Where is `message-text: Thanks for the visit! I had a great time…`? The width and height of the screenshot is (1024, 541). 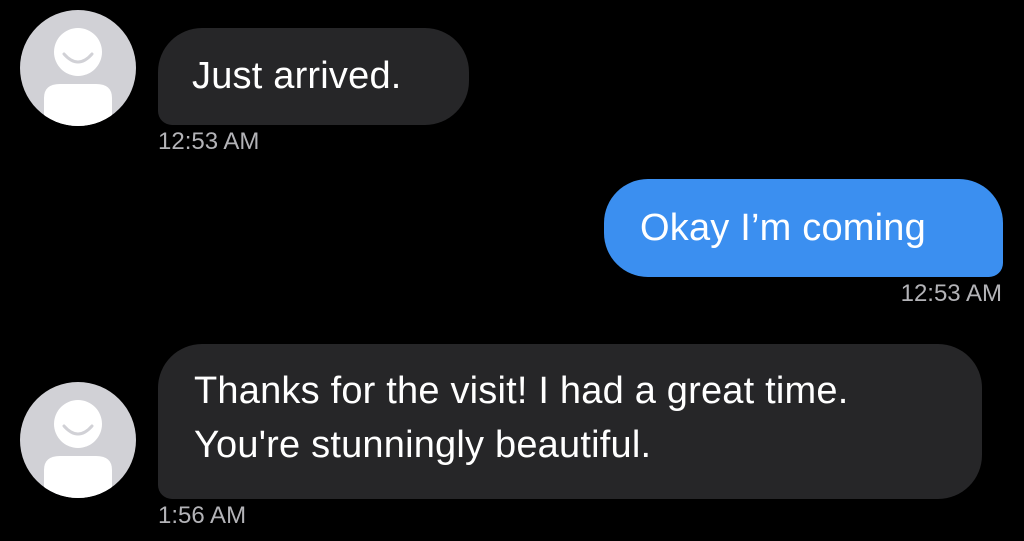 message-text: Thanks for the visit! I had a great time… is located at coordinates (521, 391).